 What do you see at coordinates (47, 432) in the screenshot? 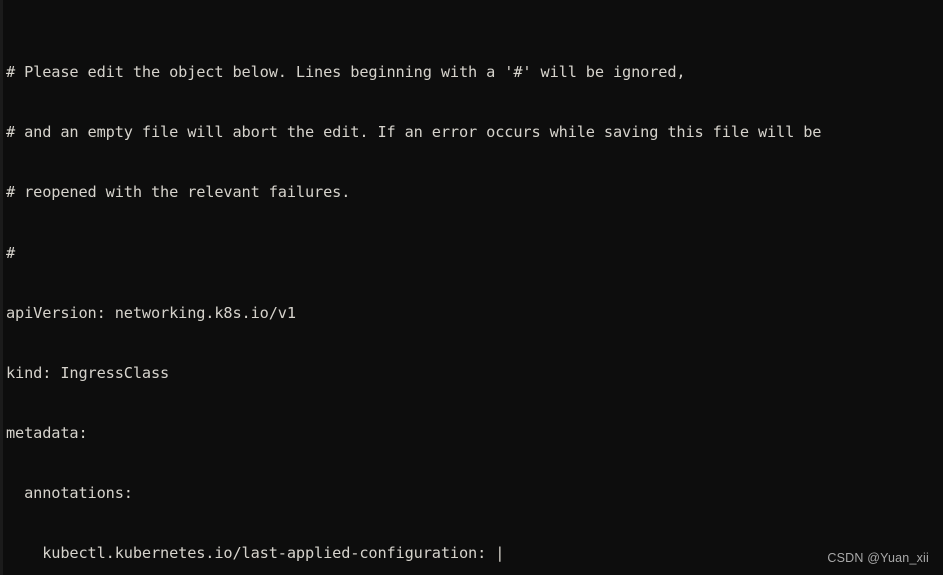
I see `code-line: metadata:` at bounding box center [47, 432].